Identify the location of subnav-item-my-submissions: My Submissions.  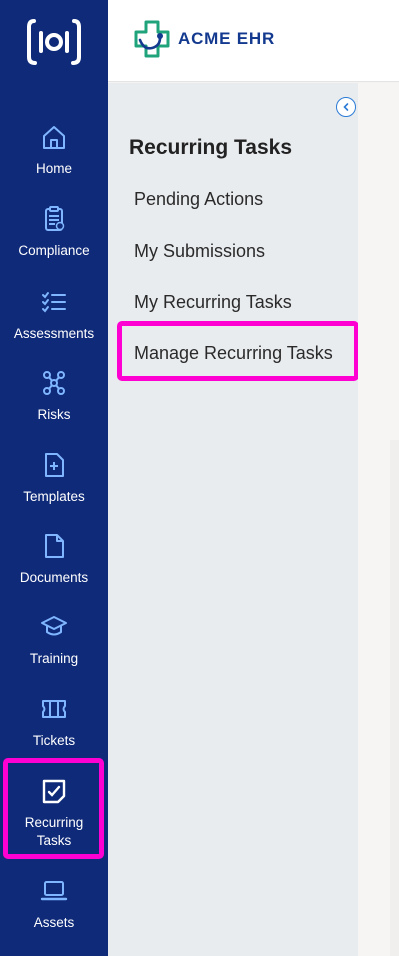
(199, 251).